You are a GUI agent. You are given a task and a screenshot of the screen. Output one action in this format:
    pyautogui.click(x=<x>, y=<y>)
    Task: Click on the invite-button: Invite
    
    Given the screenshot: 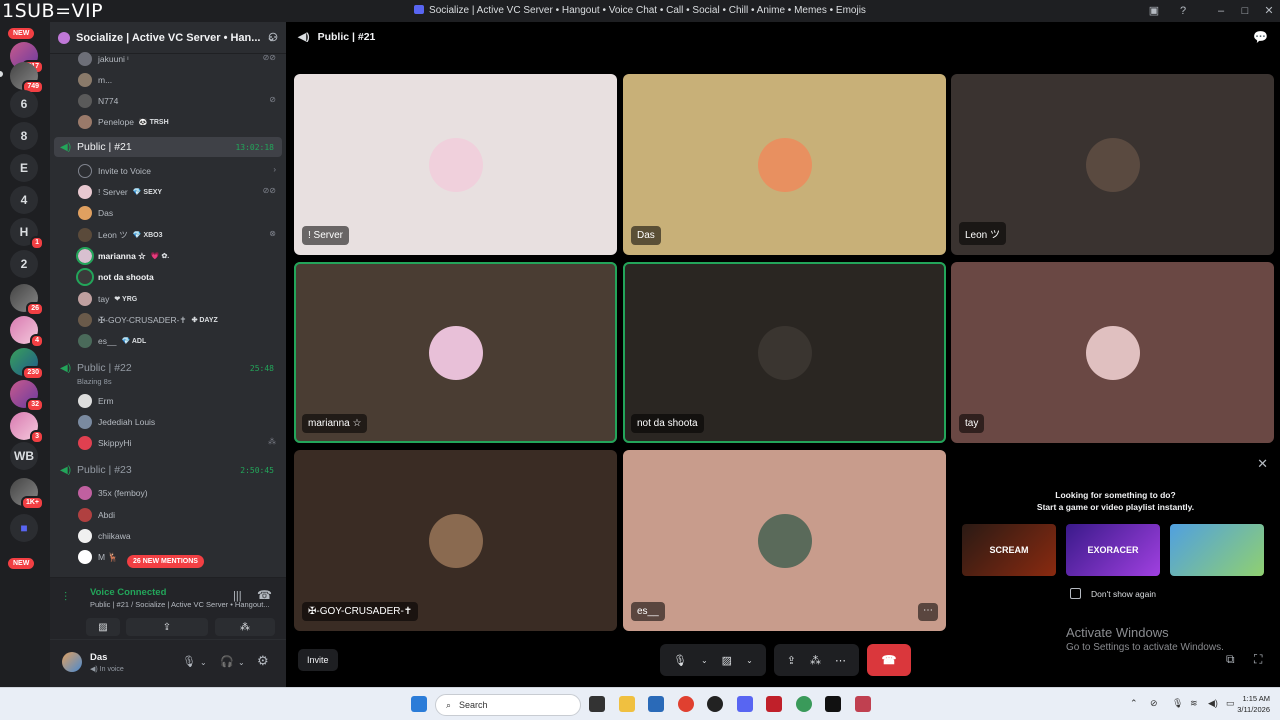 What is the action you would take?
    pyautogui.click(x=318, y=660)
    